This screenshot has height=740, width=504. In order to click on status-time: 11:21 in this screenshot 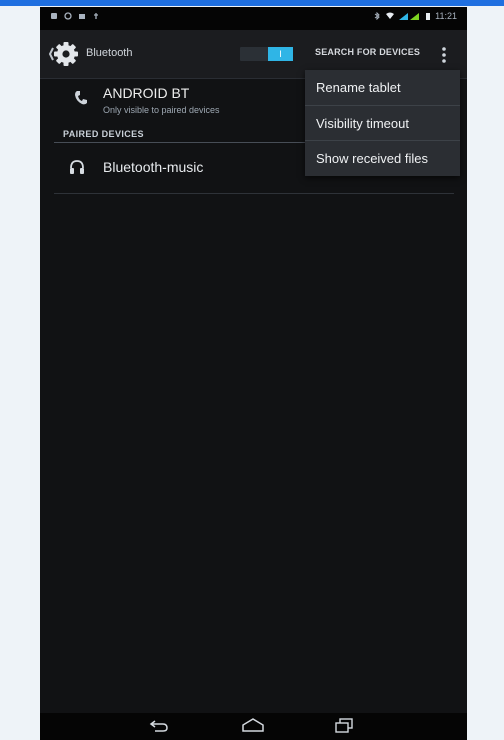, I will do `click(446, 16)`.